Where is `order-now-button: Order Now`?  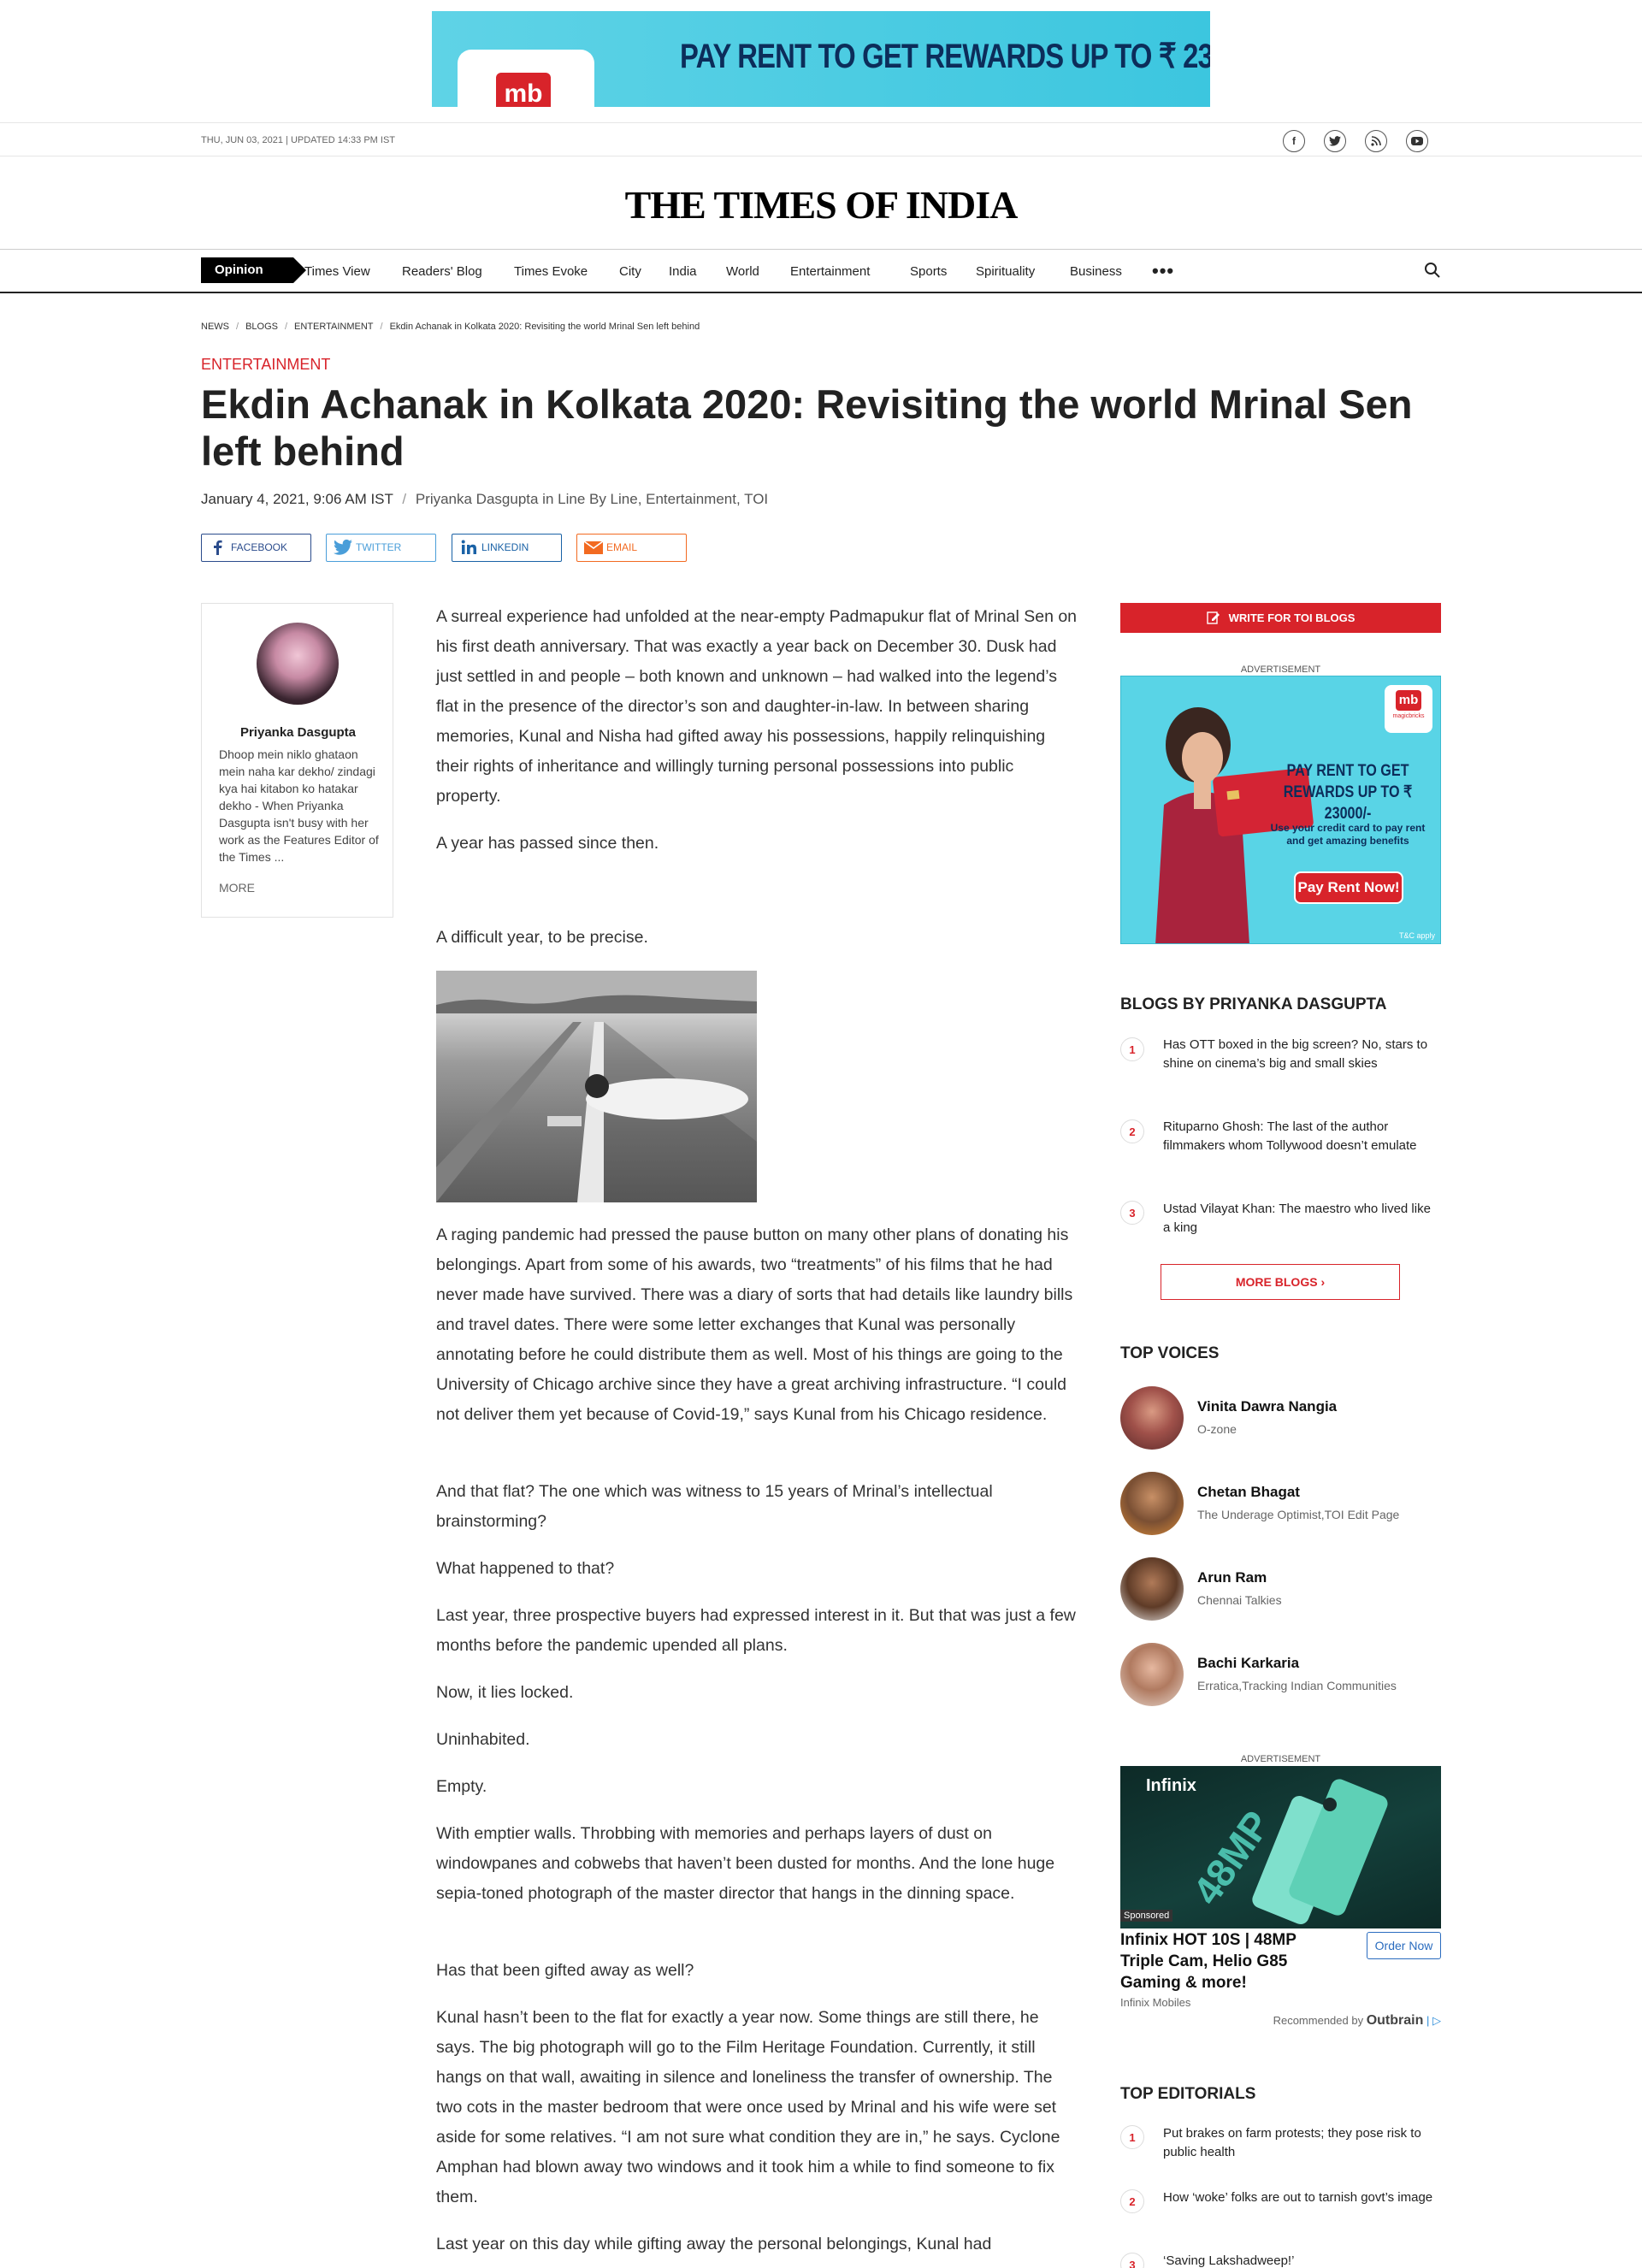 order-now-button: Order Now is located at coordinates (1404, 1945).